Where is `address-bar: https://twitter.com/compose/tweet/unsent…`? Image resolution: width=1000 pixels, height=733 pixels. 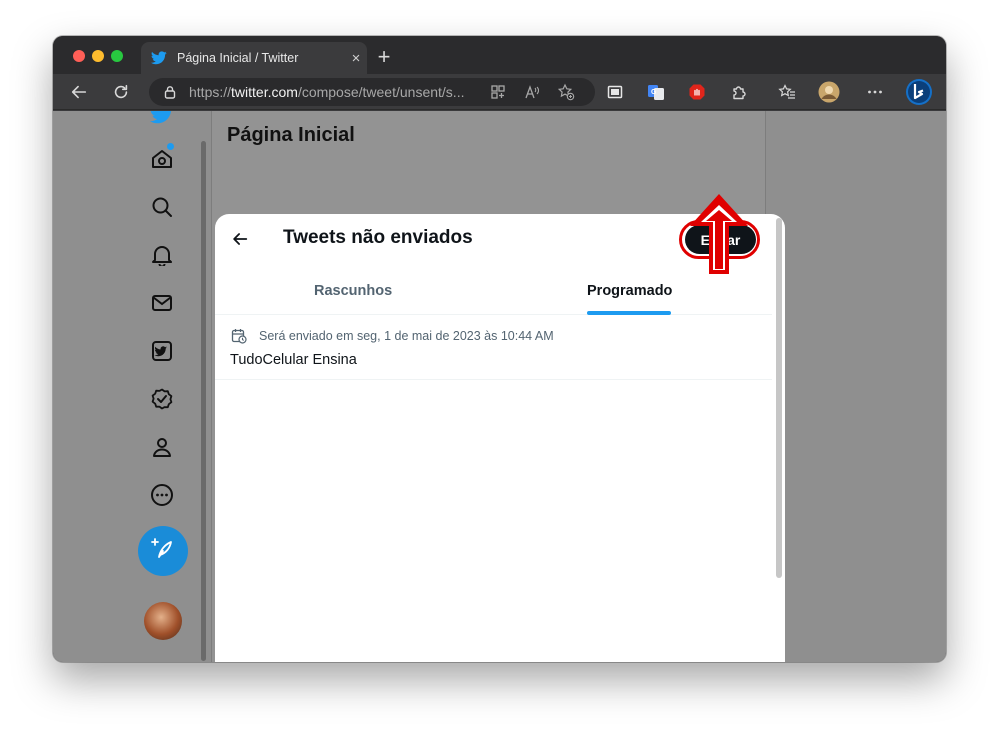 address-bar: https://twitter.com/compose/tweet/unsent… is located at coordinates (372, 92).